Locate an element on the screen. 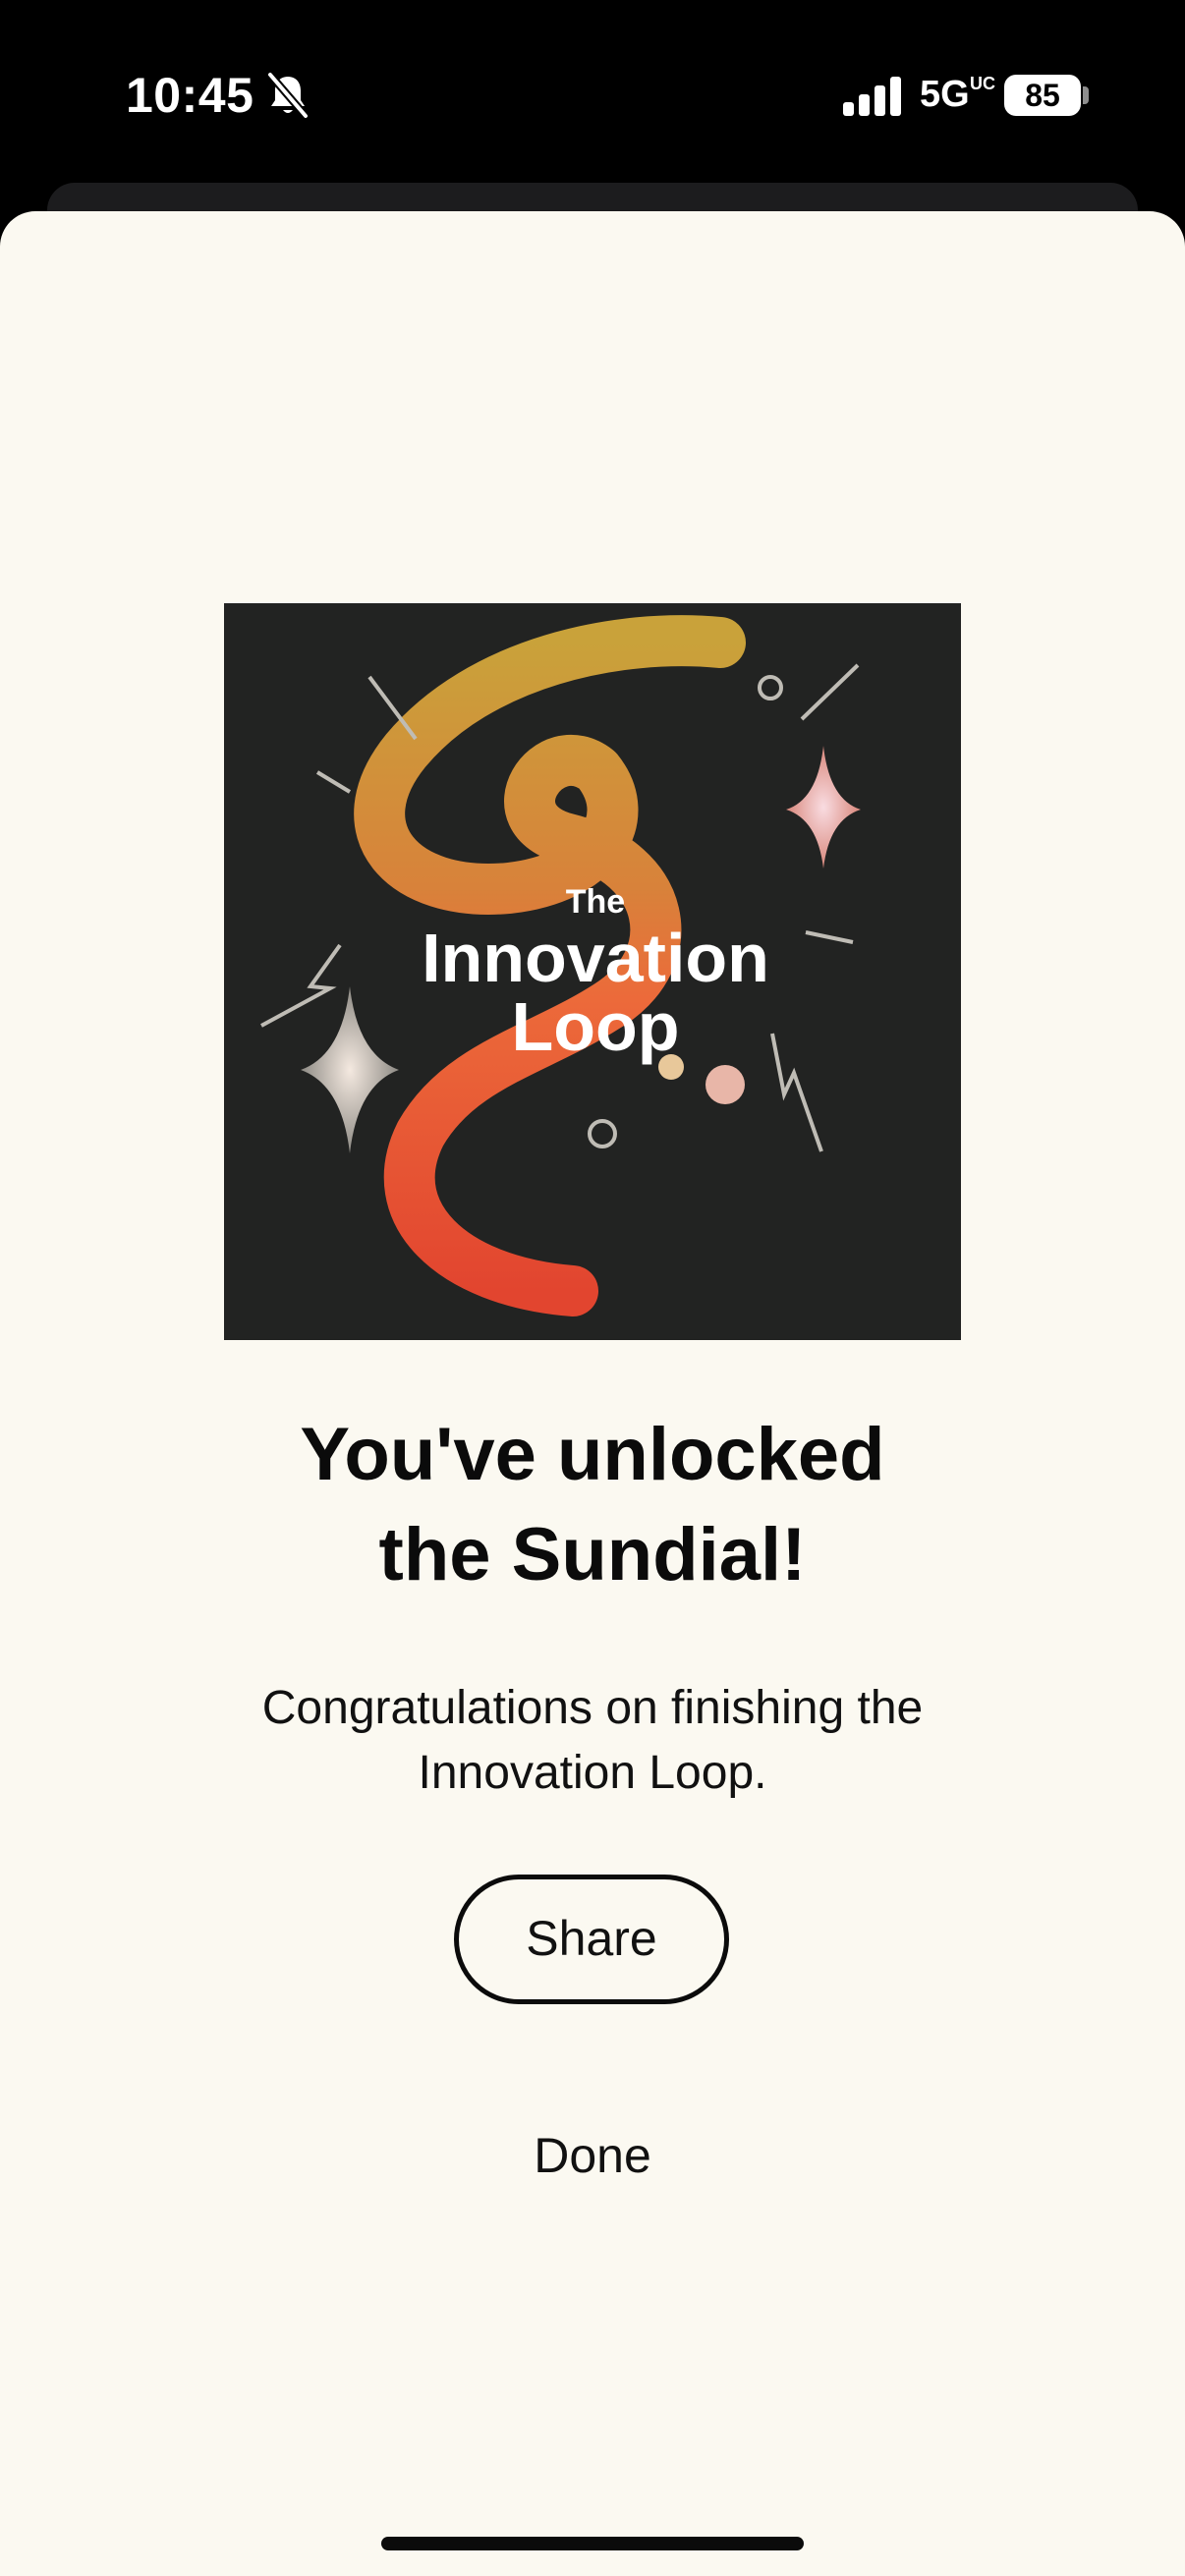  headline-line1: You've unlocked is located at coordinates (592, 1454).